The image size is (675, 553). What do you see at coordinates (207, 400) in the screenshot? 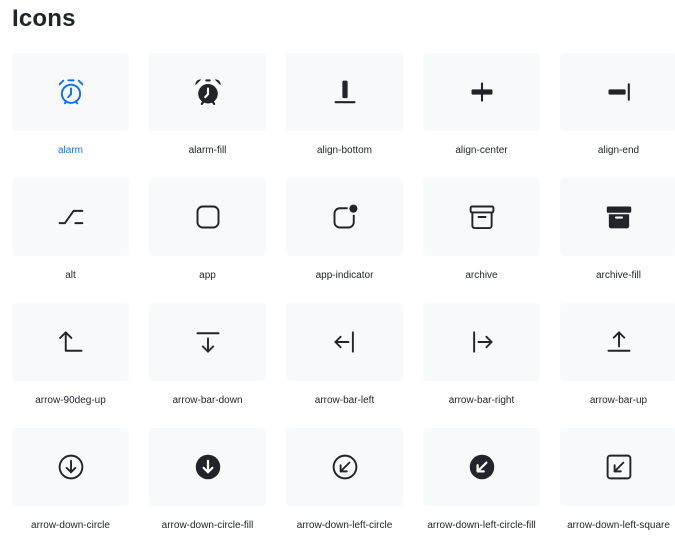
I see `icon-label: arrow-bar-down` at bounding box center [207, 400].